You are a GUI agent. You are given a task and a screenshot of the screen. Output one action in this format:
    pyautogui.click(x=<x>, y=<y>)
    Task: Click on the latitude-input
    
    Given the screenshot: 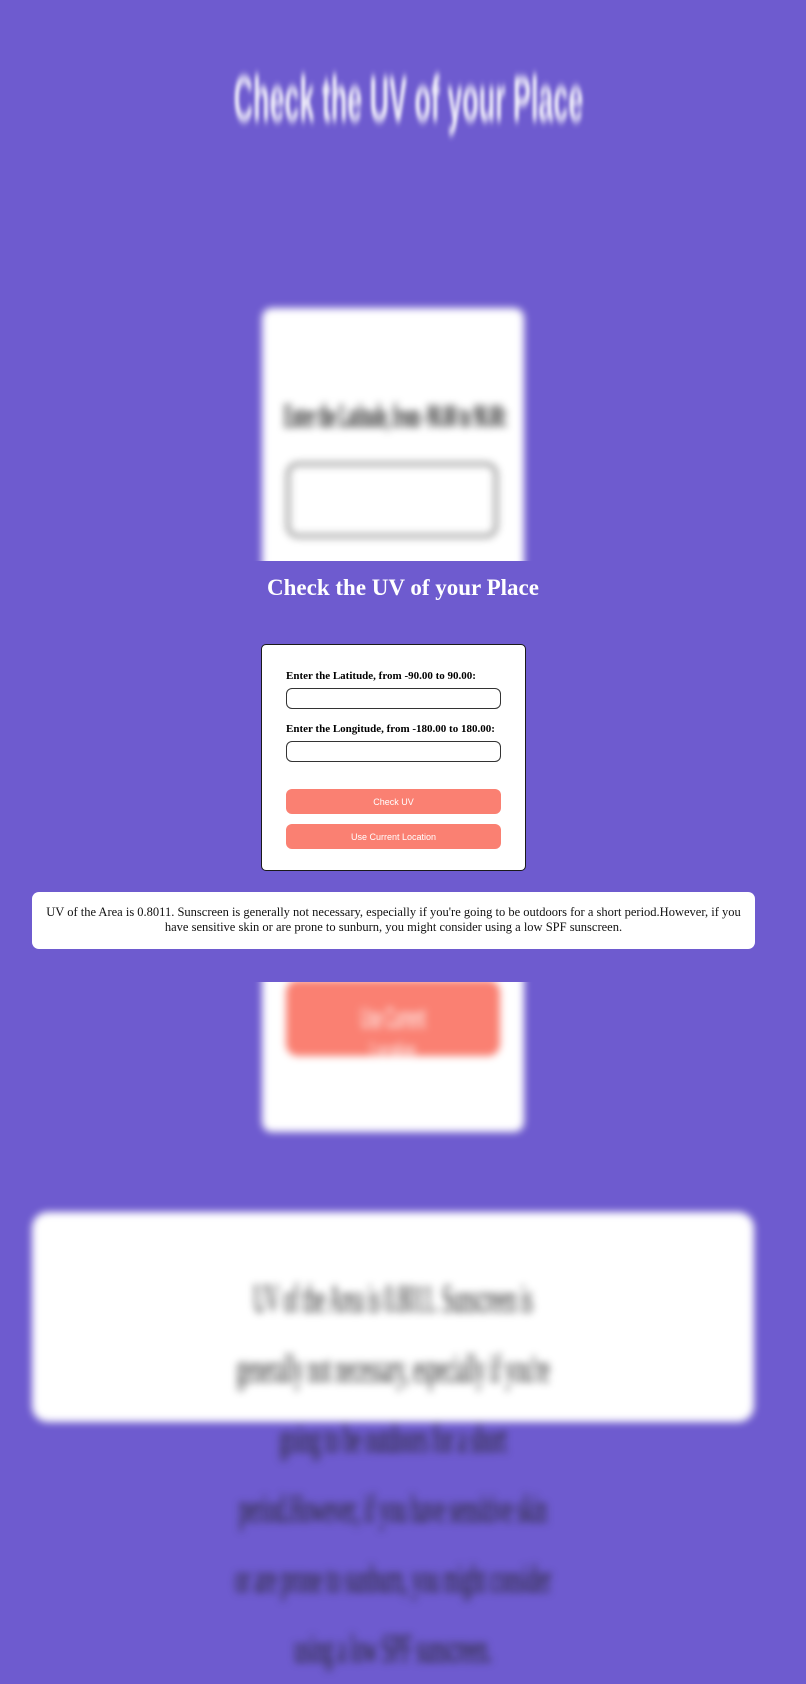 What is the action you would take?
    pyautogui.click(x=393, y=698)
    